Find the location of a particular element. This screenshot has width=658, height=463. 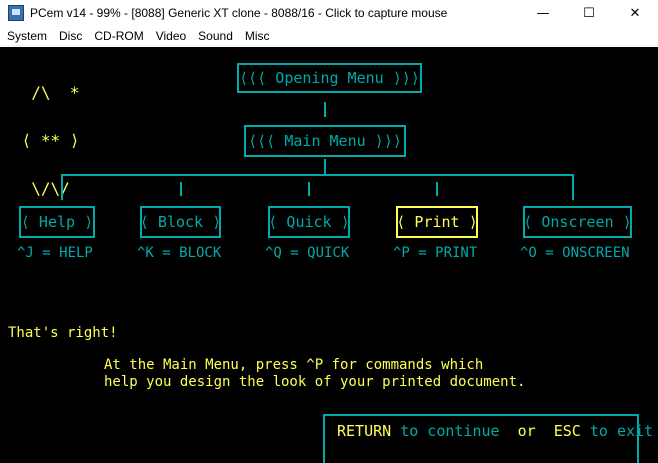

menu-disc: Disc is located at coordinates (69, 36).